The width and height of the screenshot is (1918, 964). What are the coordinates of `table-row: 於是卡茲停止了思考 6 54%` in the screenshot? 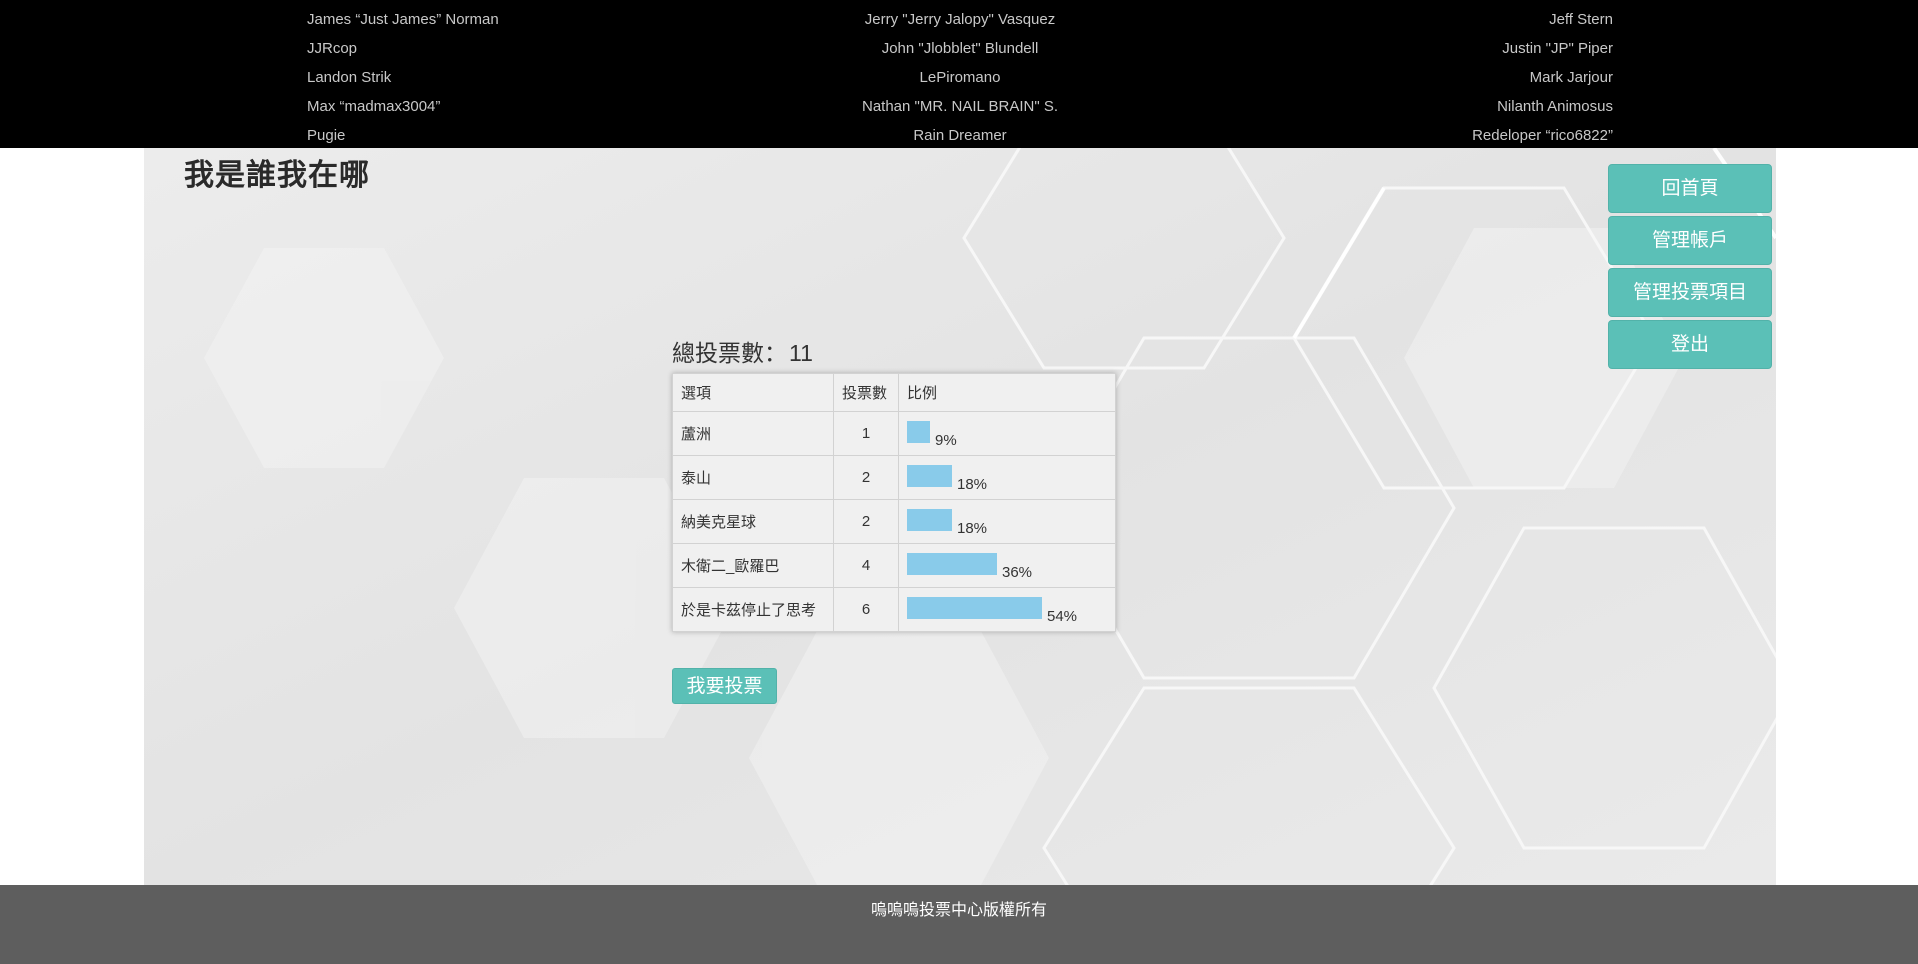 It's located at (894, 609).